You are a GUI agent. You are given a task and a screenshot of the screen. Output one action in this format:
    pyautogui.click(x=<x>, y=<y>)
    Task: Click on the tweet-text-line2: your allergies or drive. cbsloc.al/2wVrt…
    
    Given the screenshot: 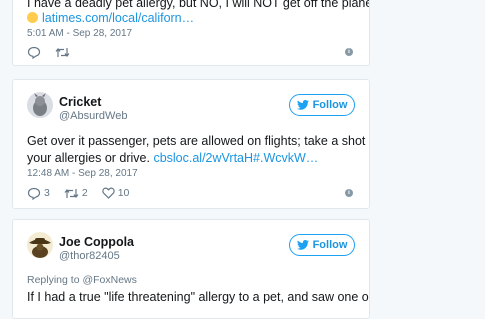 What is the action you would take?
    pyautogui.click(x=172, y=158)
    